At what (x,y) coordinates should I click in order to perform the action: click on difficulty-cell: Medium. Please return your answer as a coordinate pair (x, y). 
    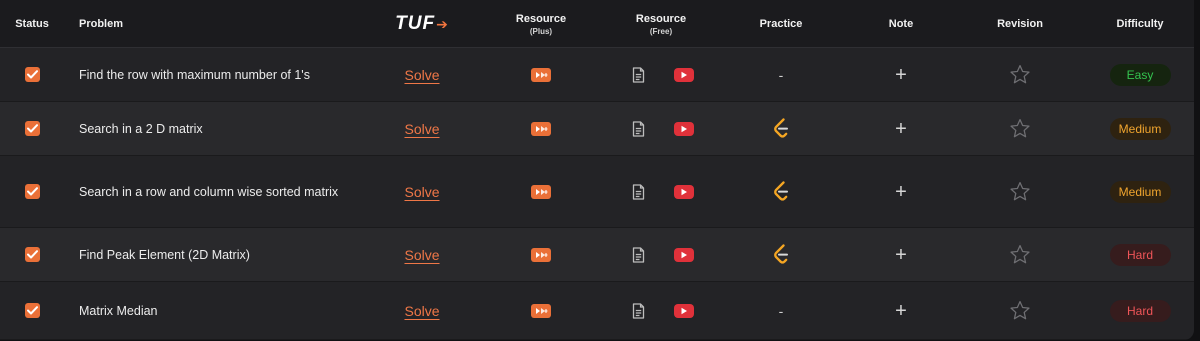
    Looking at the image, I should click on (1140, 128).